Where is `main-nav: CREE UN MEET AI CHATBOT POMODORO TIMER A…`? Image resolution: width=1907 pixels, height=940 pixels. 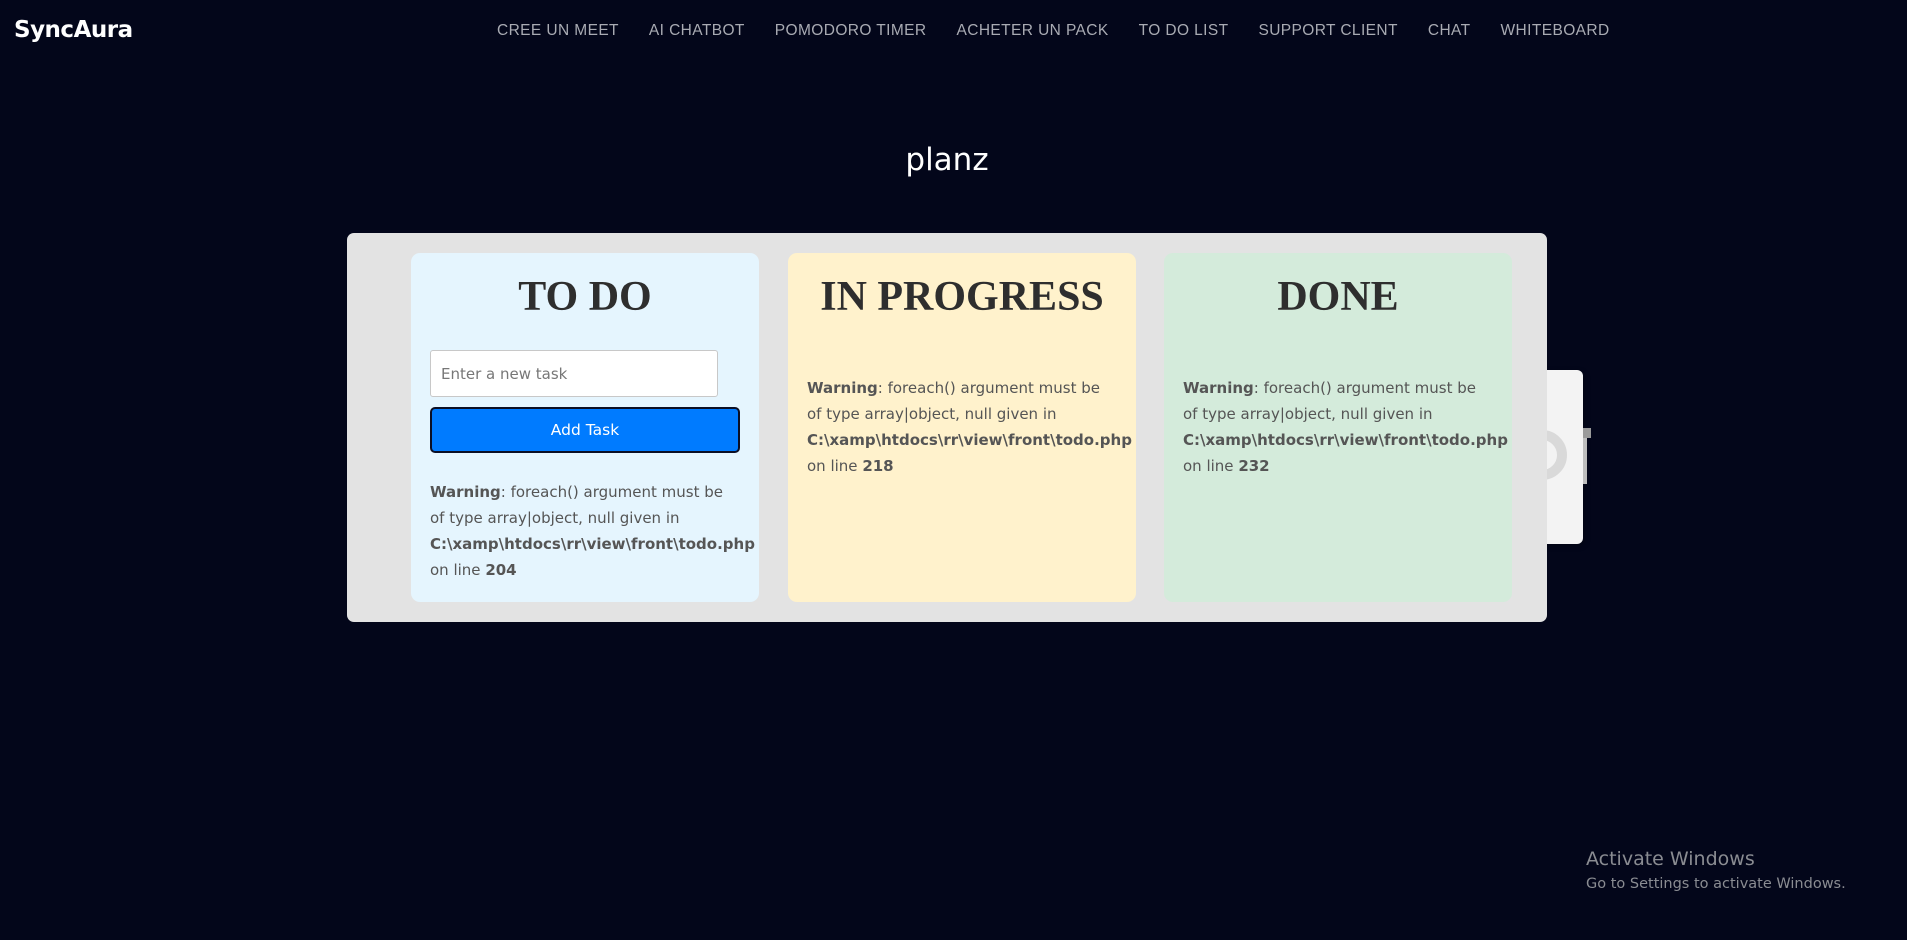 main-nav: CREE UN MEET AI CHATBOT POMODORO TIMER A… is located at coordinates (1068, 31).